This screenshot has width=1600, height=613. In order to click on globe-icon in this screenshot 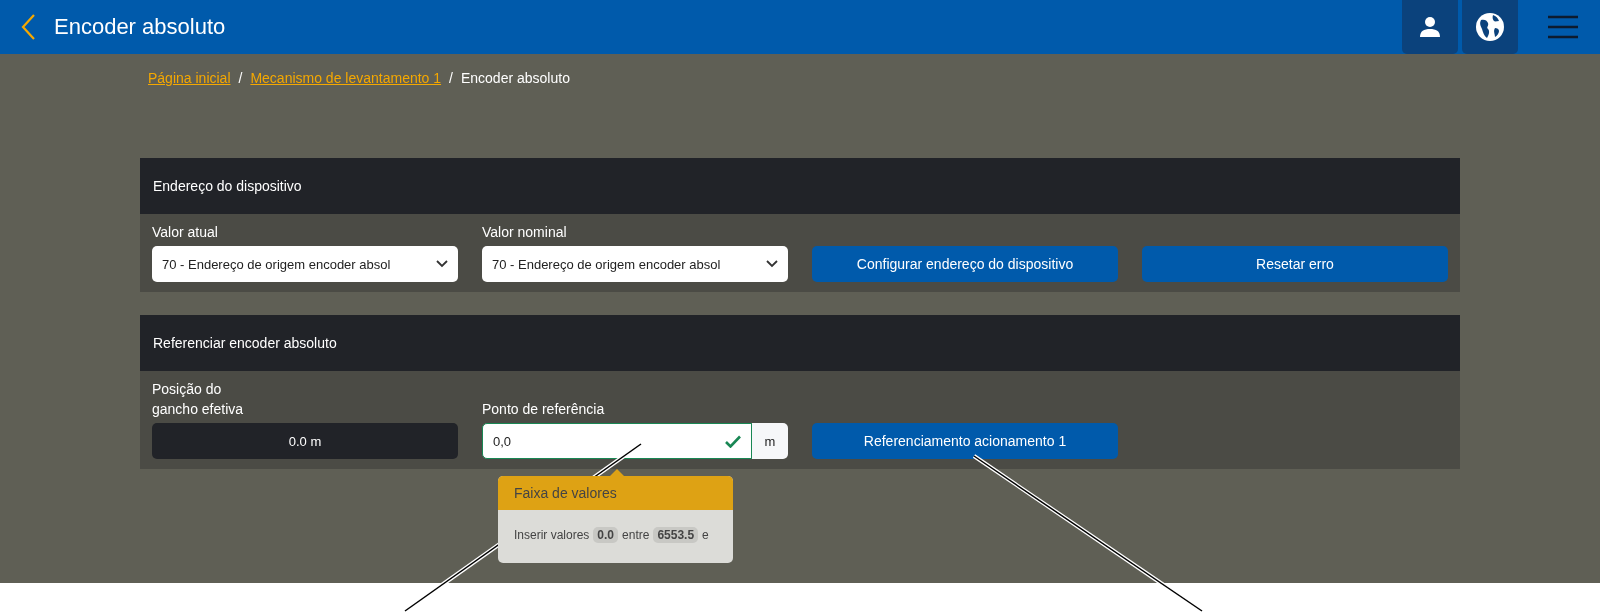, I will do `click(1490, 27)`.